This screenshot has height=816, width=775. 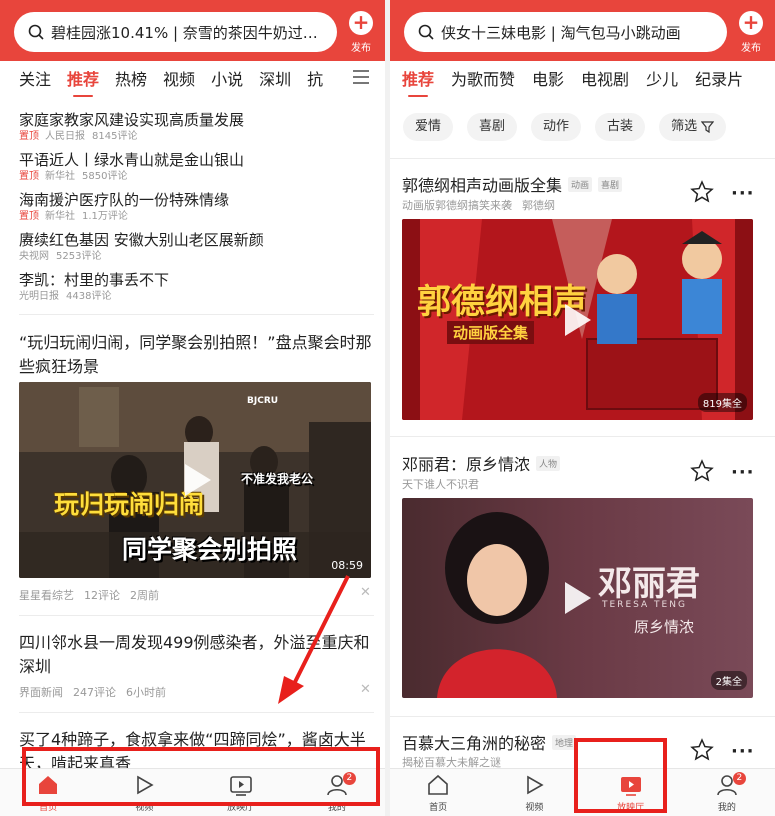 I want to click on search-bar: 侠女十三妹电影 | 淘气包马小跳动画, so click(x=565, y=32).